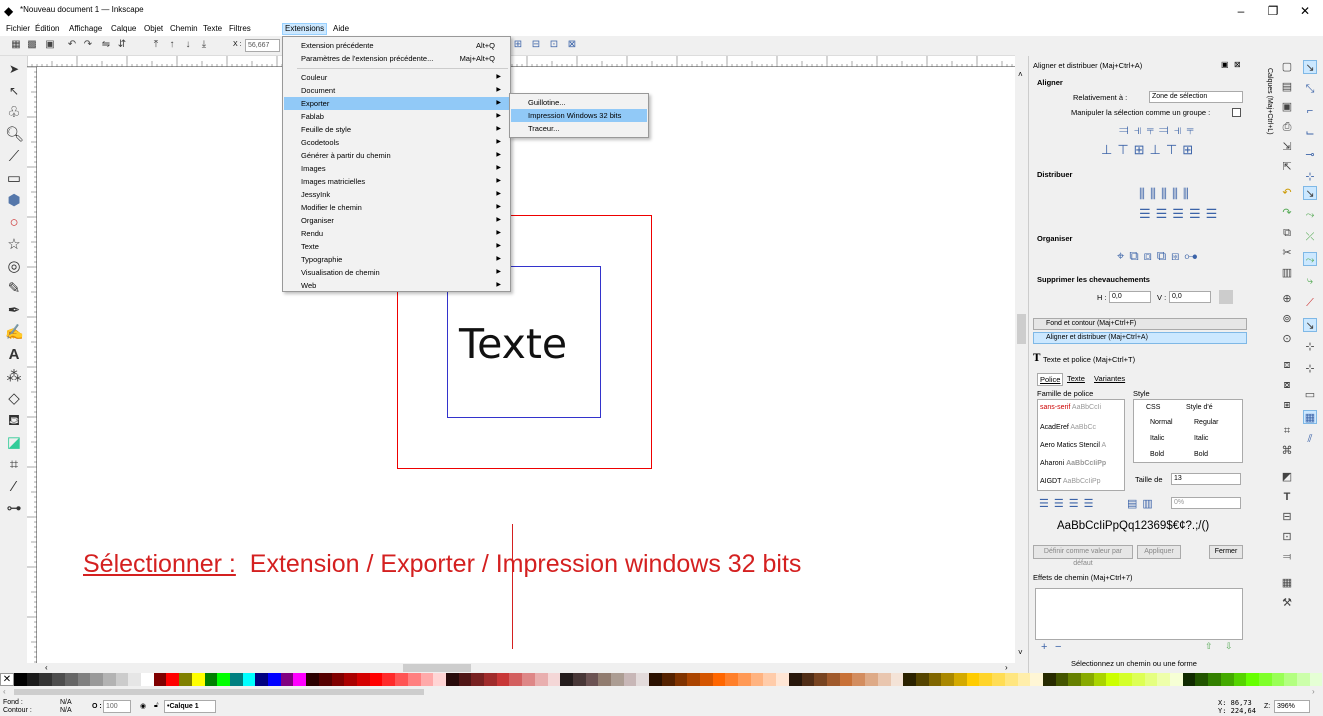 This screenshot has height=716, width=1323. I want to click on zoom-tool-icon: 🔍︎, so click(14, 135).